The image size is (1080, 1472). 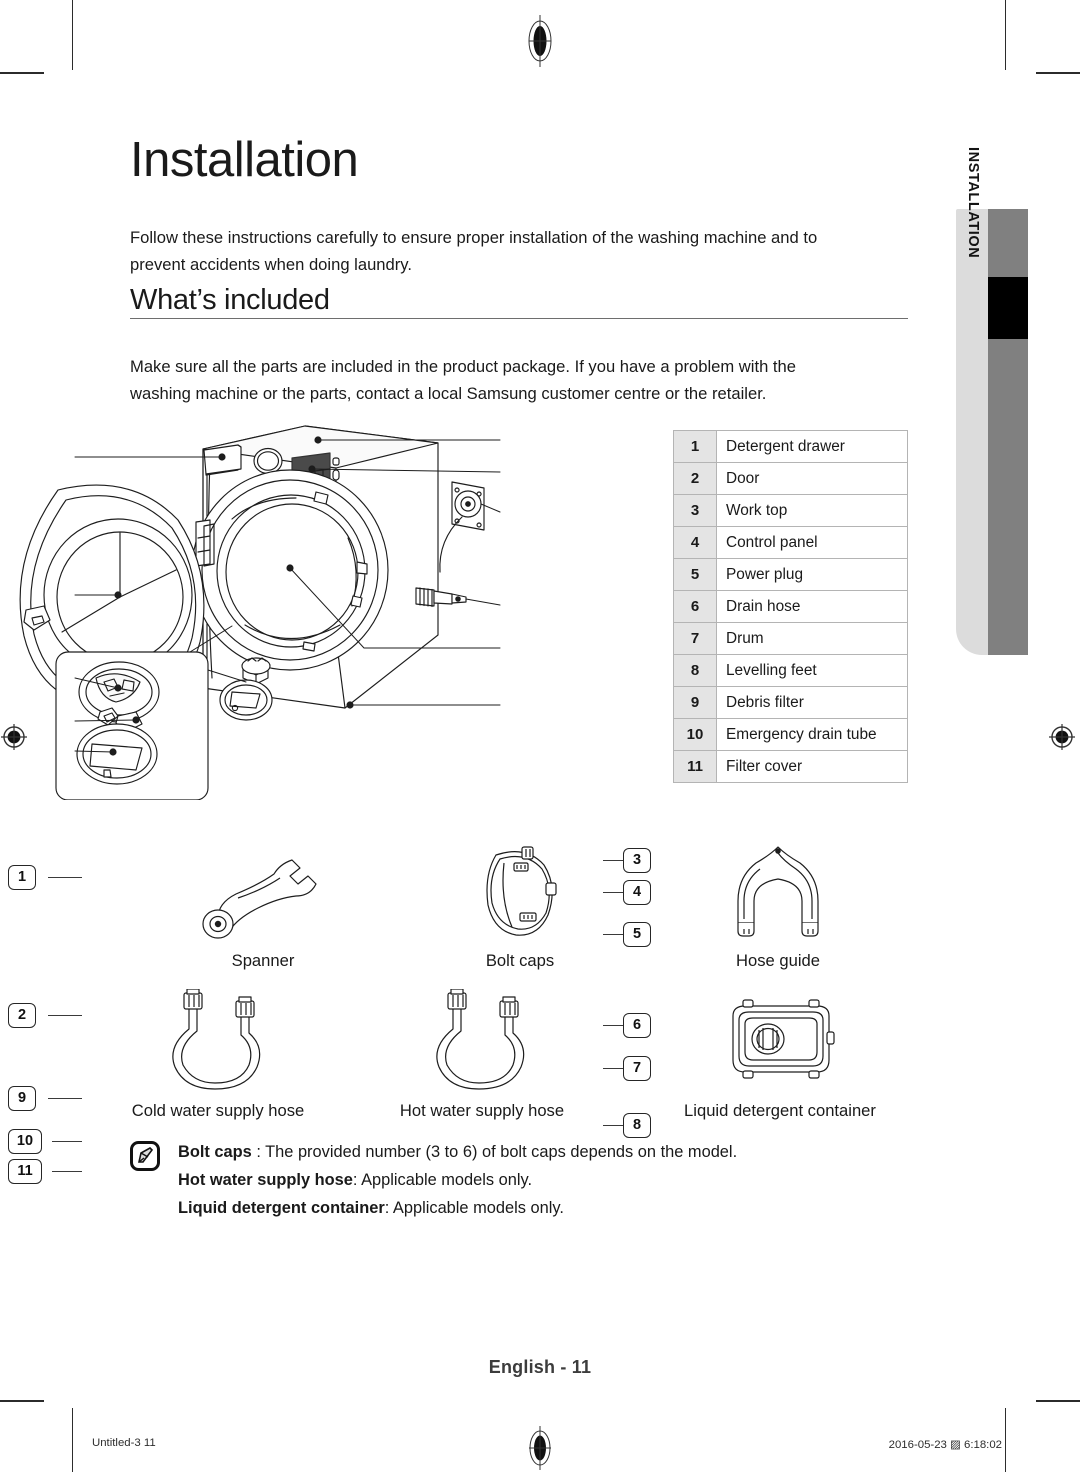 I want to click on part-number: 1, so click(x=695, y=446).